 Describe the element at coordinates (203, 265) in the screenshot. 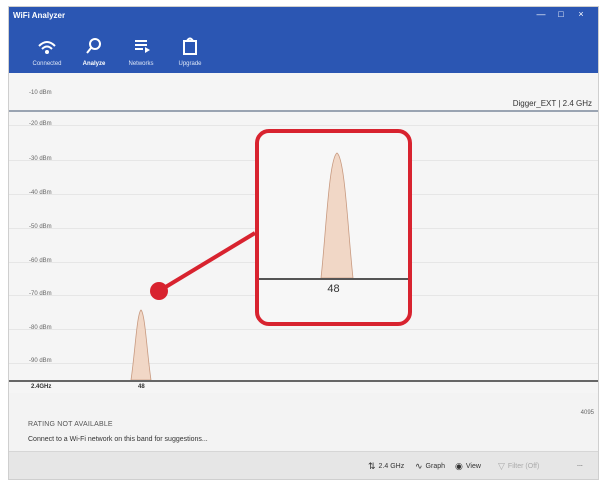

I see `callout-connector` at that location.